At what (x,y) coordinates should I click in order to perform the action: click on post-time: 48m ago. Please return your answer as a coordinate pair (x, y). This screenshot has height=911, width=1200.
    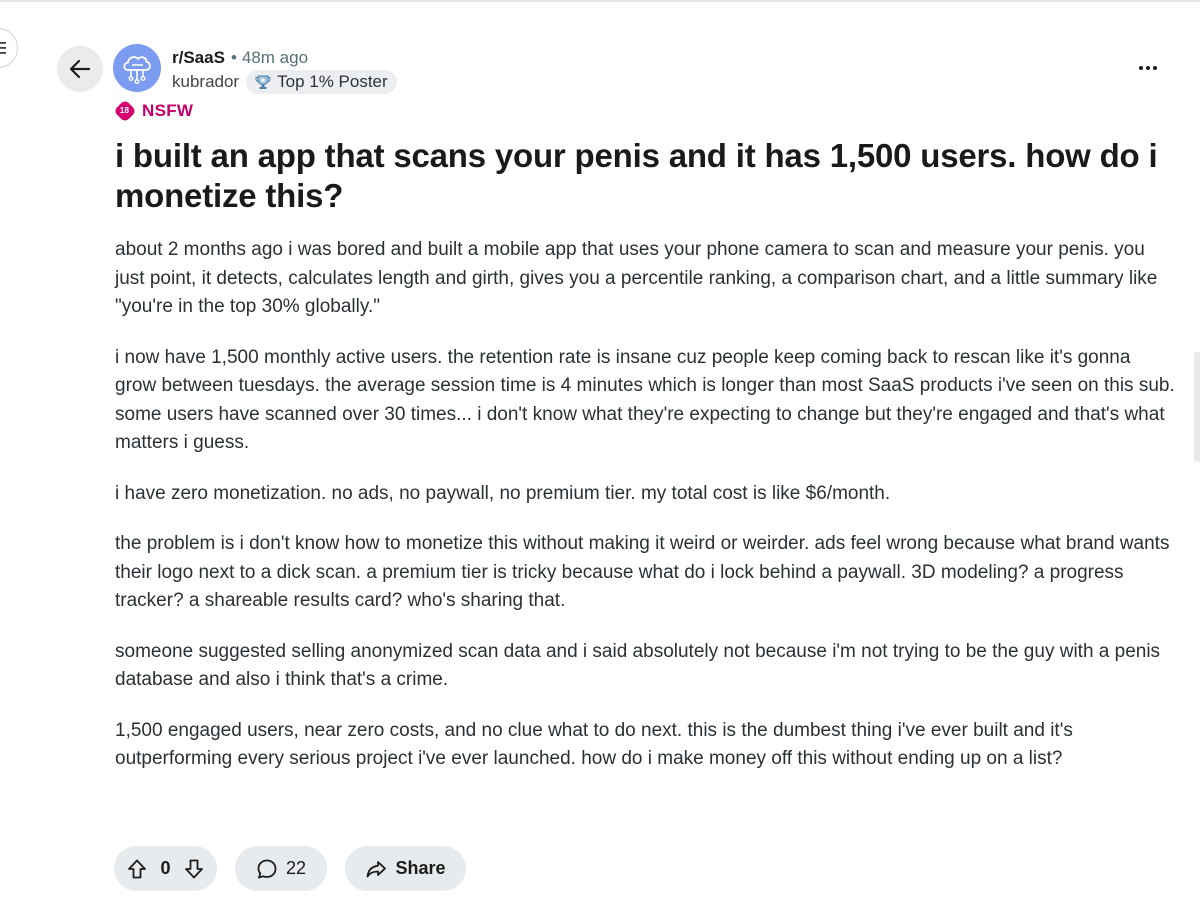
    Looking at the image, I should click on (275, 57).